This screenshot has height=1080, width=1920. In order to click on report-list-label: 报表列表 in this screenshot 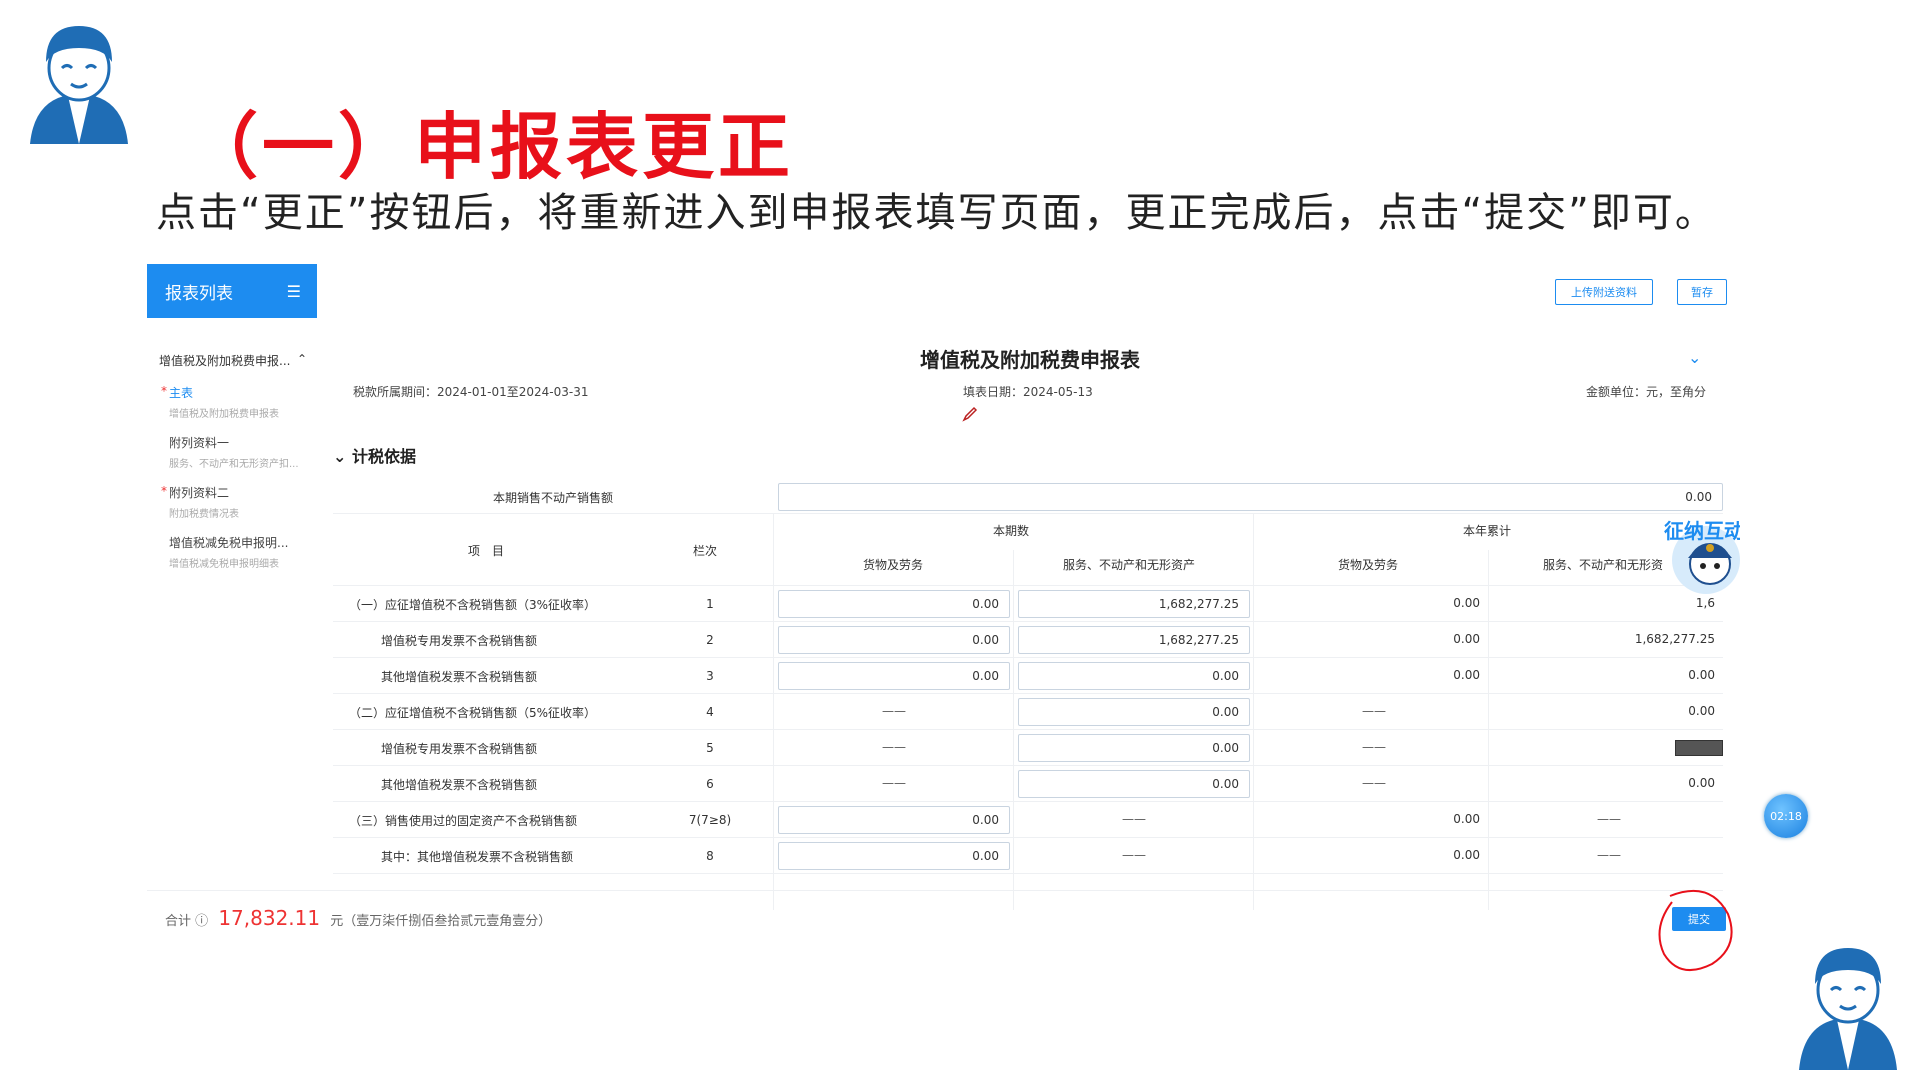, I will do `click(199, 293)`.